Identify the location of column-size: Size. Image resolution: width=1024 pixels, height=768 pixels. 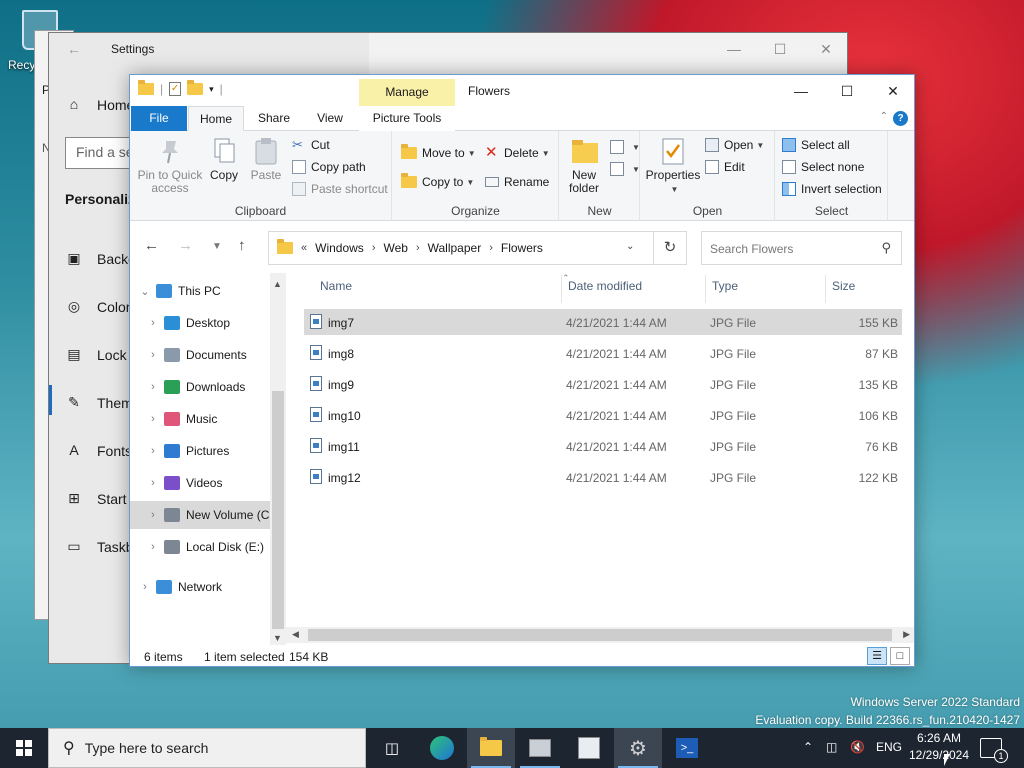
(843, 289).